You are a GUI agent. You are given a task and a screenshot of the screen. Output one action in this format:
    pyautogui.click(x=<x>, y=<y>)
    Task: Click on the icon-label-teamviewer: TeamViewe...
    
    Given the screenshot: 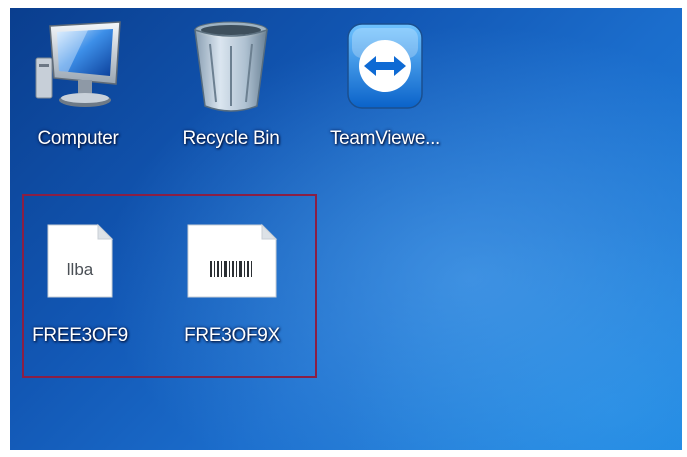 What is the action you would take?
    pyautogui.click(x=385, y=138)
    